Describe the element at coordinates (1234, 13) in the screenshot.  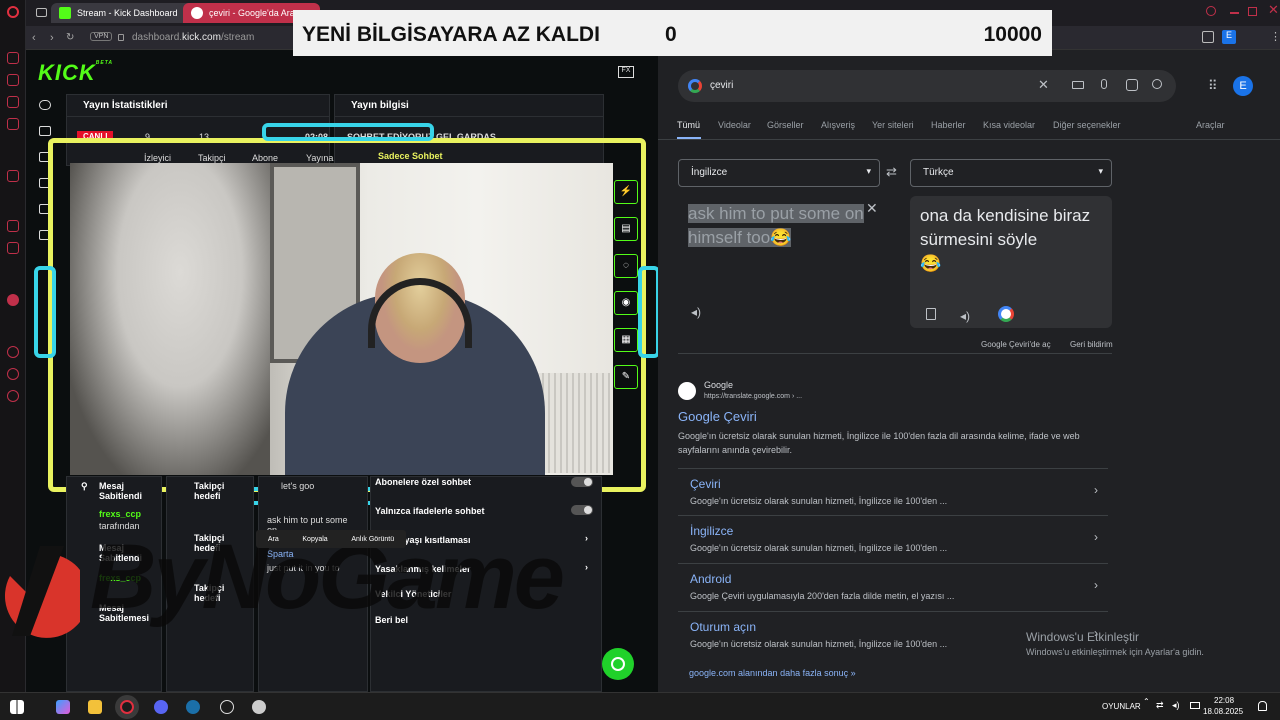
I see `minimize-icon` at that location.